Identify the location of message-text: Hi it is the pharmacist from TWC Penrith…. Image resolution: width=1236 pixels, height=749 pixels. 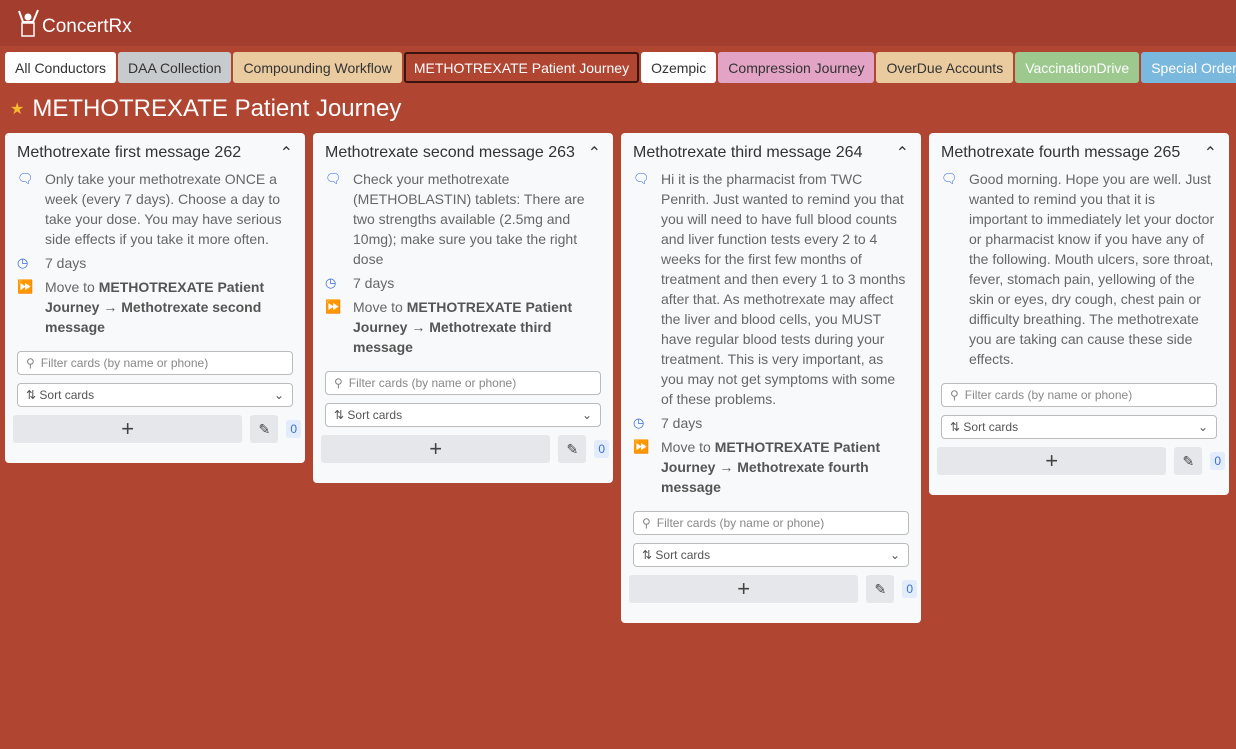
(783, 289).